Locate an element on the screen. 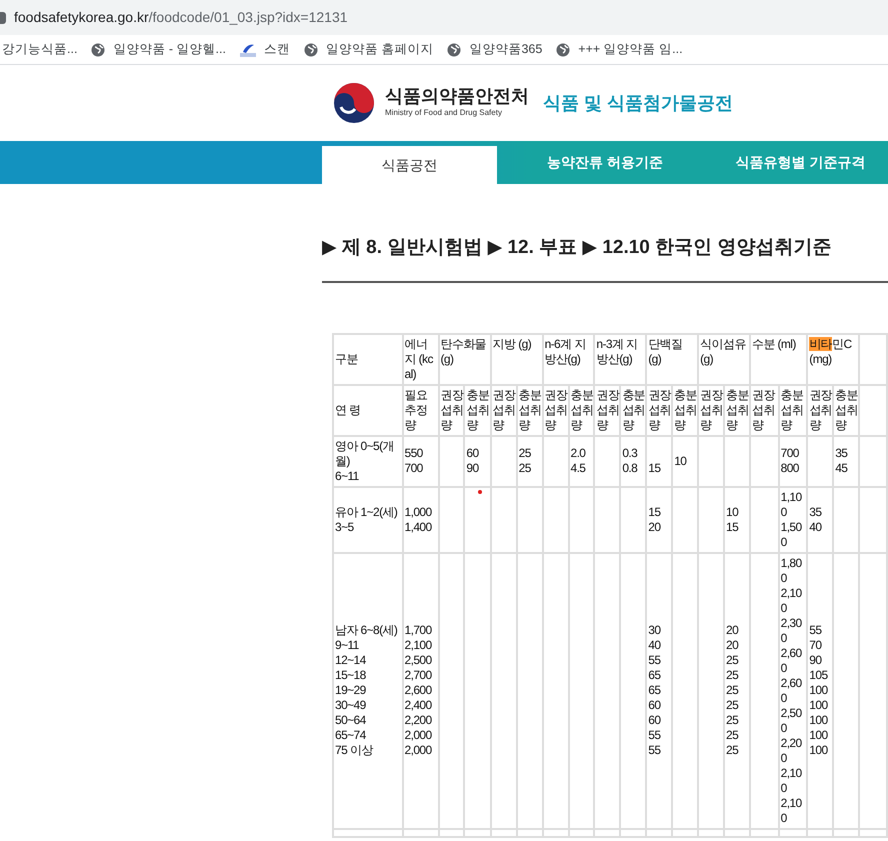  agency-name: 식품의약품안전처 is located at coordinates (457, 97).